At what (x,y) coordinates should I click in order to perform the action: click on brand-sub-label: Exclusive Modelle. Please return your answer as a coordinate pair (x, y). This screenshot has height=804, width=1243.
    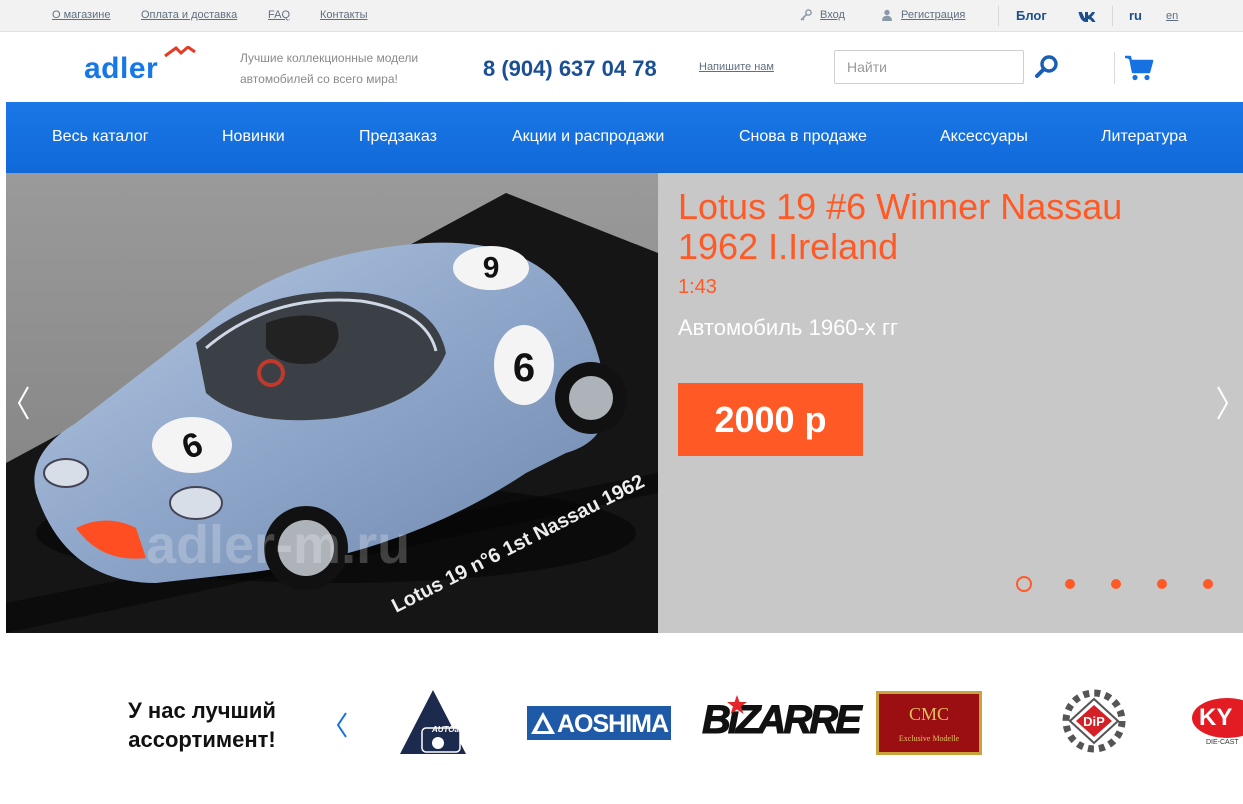
    Looking at the image, I should click on (929, 738).